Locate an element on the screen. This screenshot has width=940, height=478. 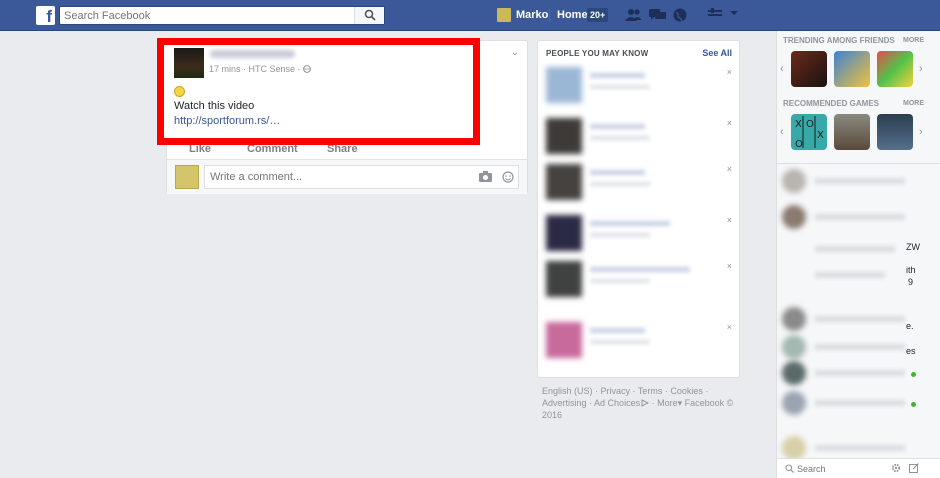
search-input is located at coordinates (208, 15).